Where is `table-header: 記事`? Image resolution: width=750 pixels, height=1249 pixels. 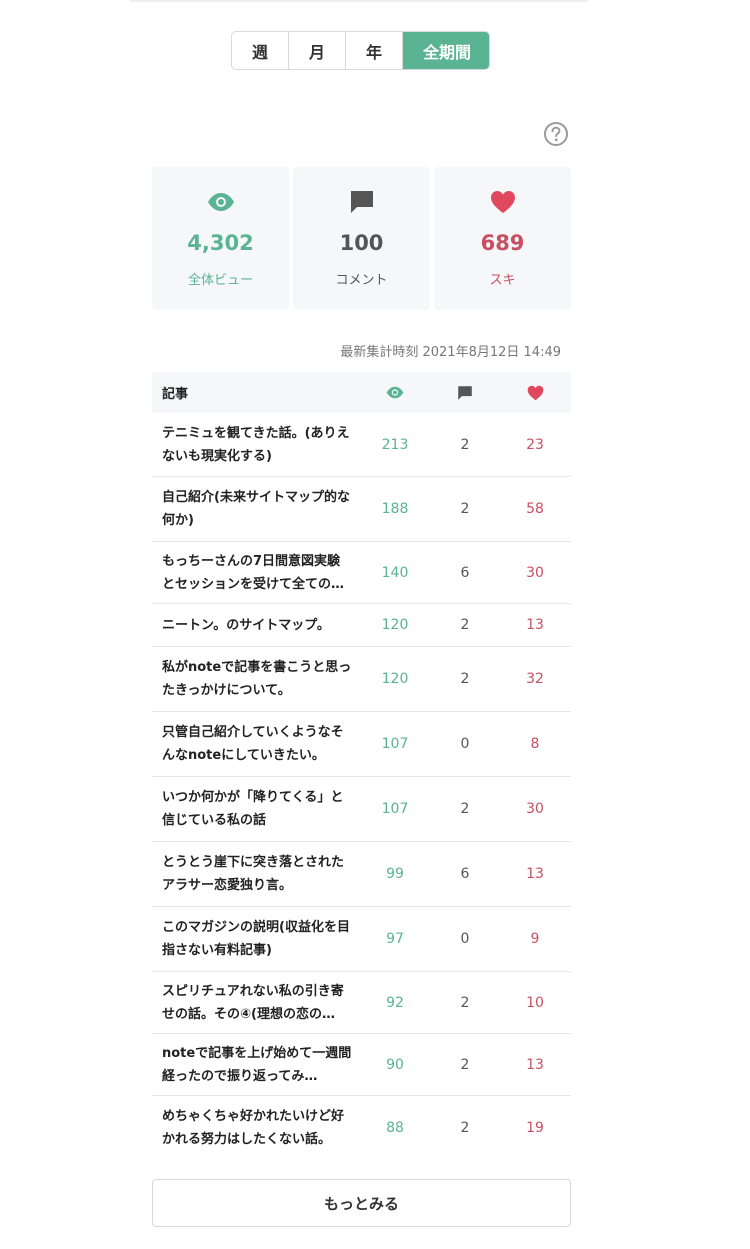
table-header: 記事 is located at coordinates (361, 392).